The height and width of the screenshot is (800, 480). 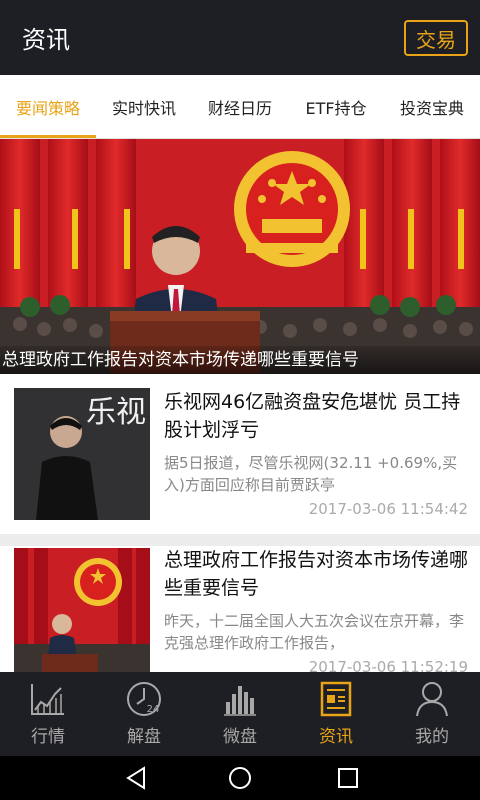 I want to click on nav-news: 资讯, so click(x=336, y=714).